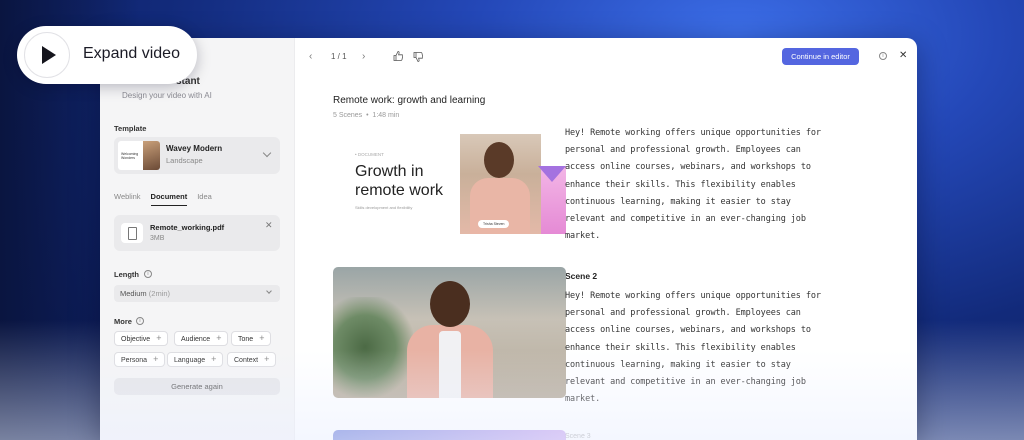 The image size is (1024, 440). I want to click on pager: 1 / 1, so click(339, 56).